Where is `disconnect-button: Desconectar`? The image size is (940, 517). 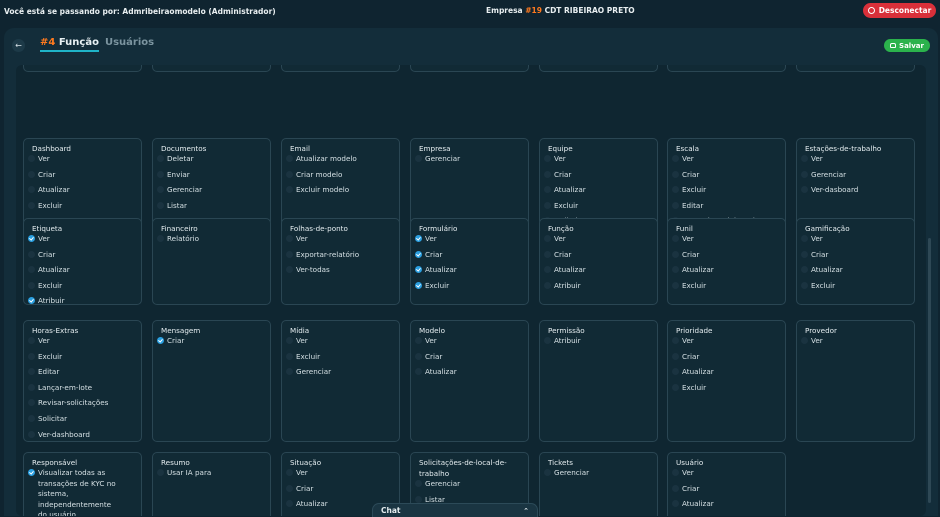
disconnect-button: Desconectar is located at coordinates (899, 10).